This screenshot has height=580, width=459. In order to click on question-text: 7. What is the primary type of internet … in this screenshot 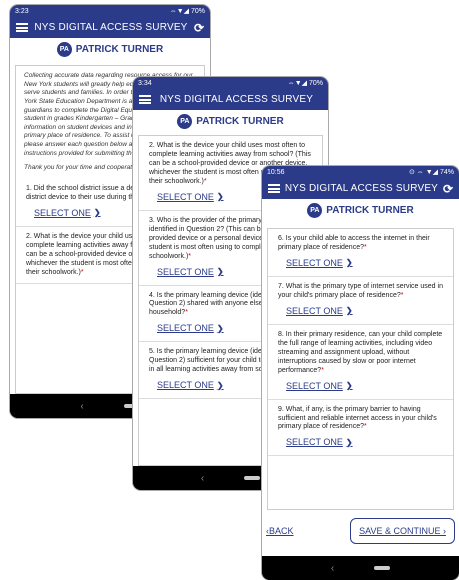, I will do `click(360, 290)`.